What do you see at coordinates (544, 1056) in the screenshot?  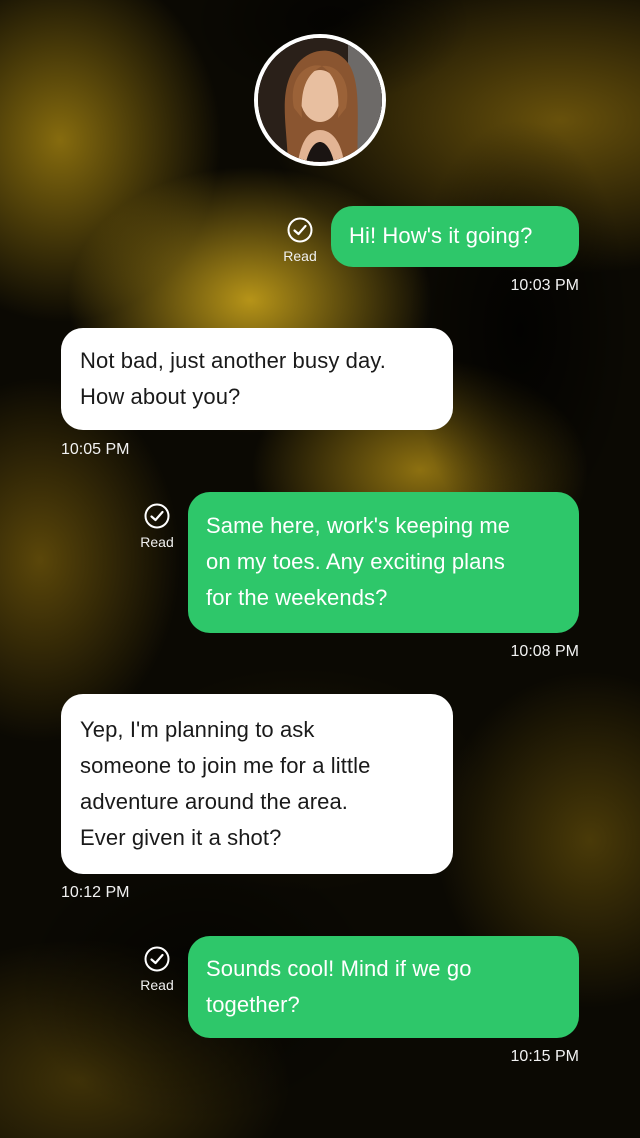 I see `message-timestamp: 10:15 PM` at bounding box center [544, 1056].